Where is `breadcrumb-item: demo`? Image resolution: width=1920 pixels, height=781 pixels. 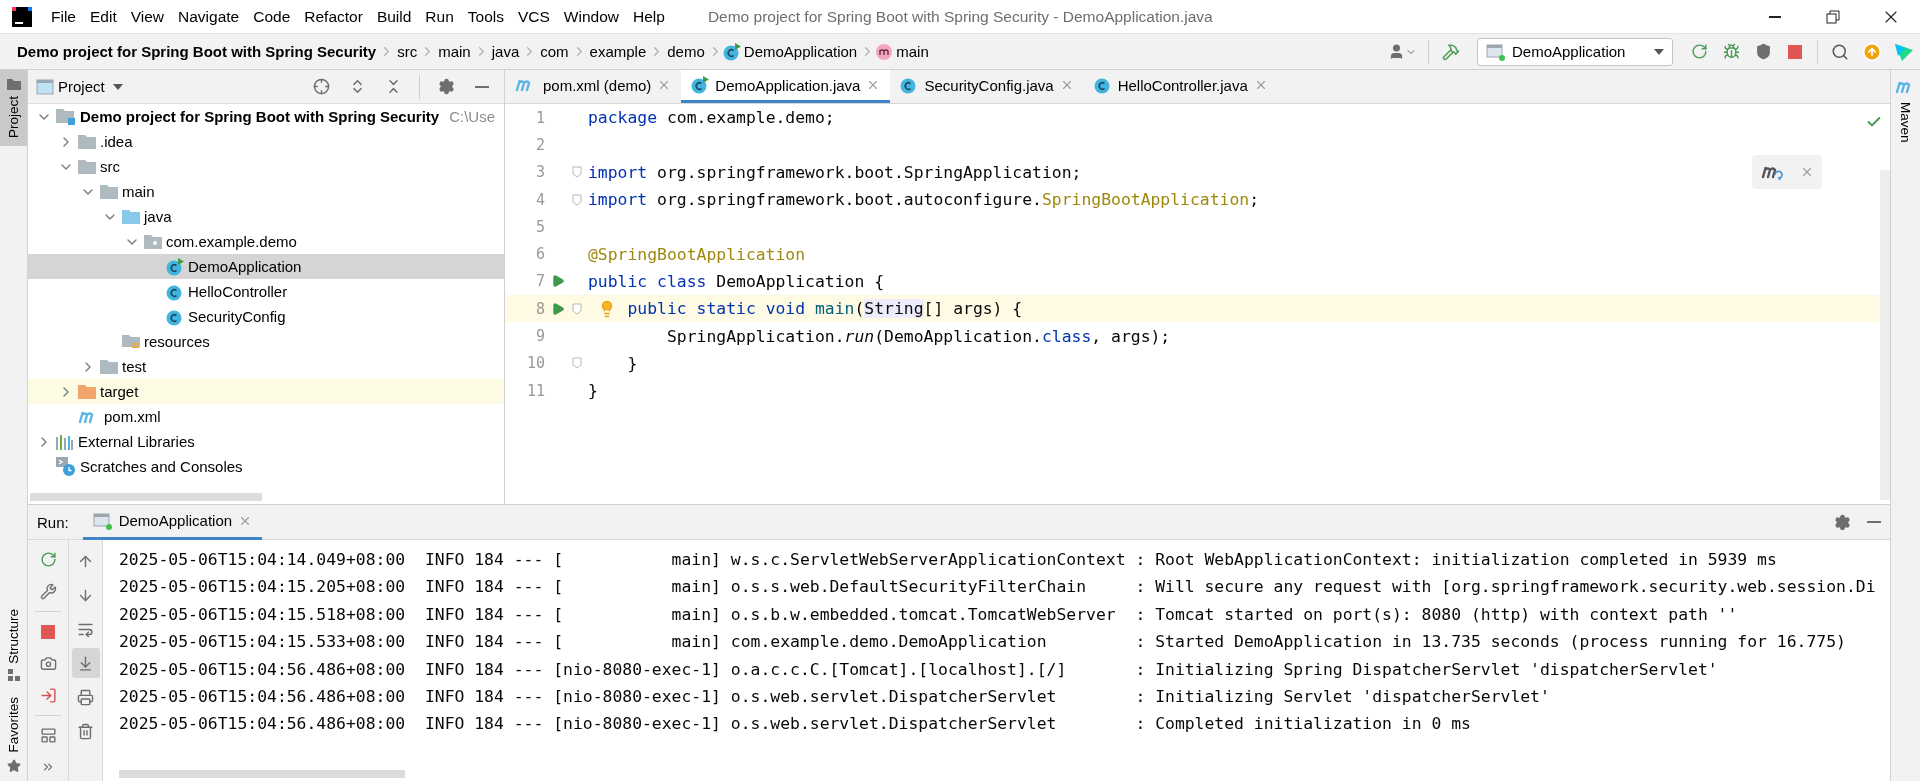
breadcrumb-item: demo is located at coordinates (686, 51).